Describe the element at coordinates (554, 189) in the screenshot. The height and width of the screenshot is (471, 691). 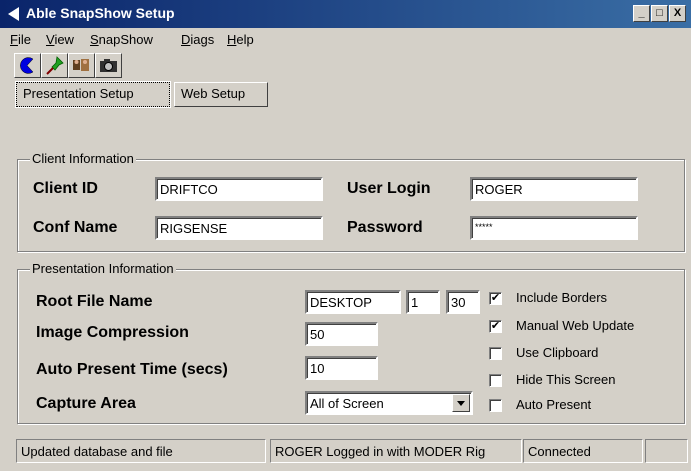
I see `user-login-field: ROGER` at that location.